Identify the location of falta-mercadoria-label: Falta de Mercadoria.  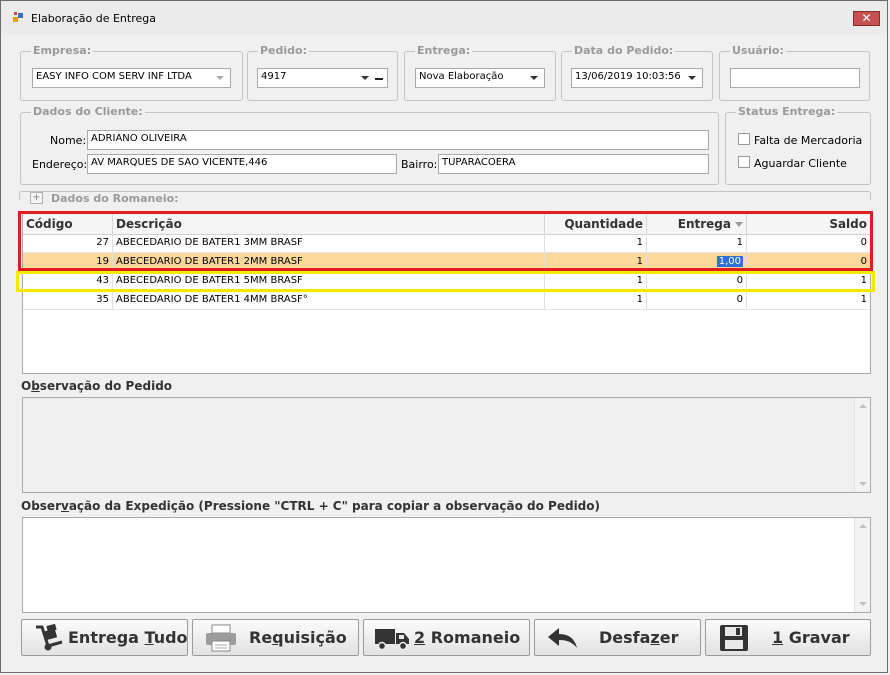
(808, 140).